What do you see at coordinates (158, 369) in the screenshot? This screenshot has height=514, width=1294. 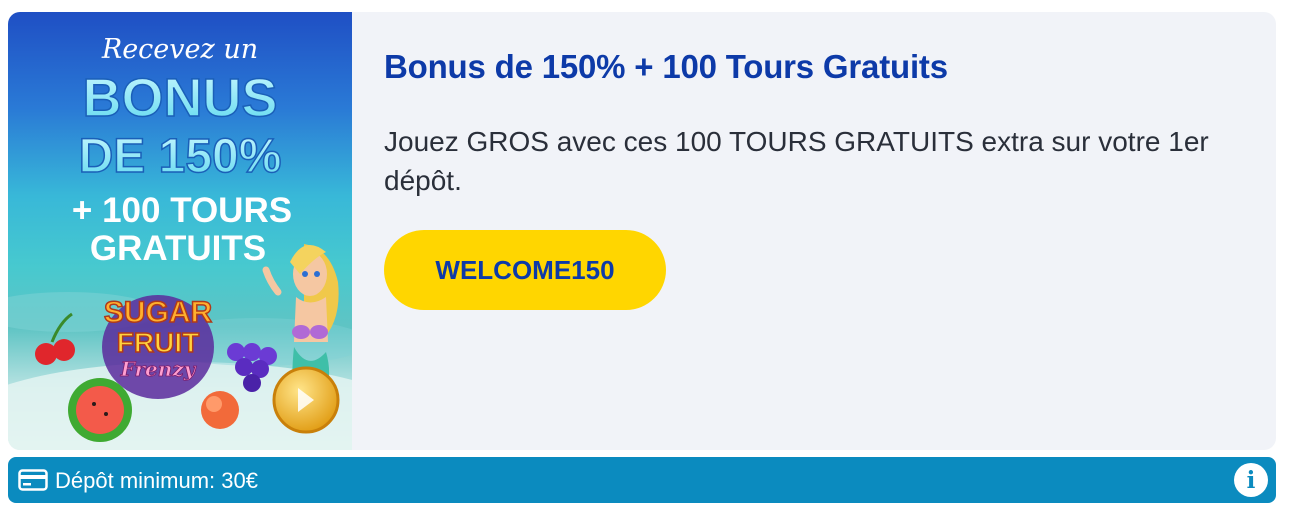 I see `svg-text: Frenzy` at bounding box center [158, 369].